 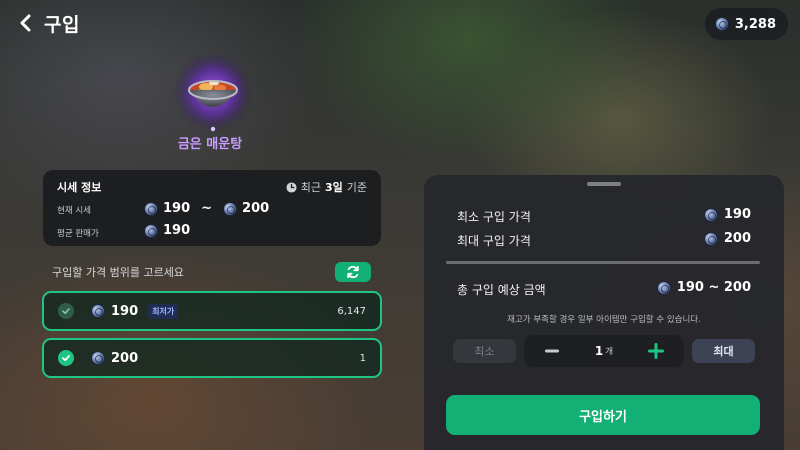 What do you see at coordinates (177, 230) in the screenshot?
I see `average-price-value: 190` at bounding box center [177, 230].